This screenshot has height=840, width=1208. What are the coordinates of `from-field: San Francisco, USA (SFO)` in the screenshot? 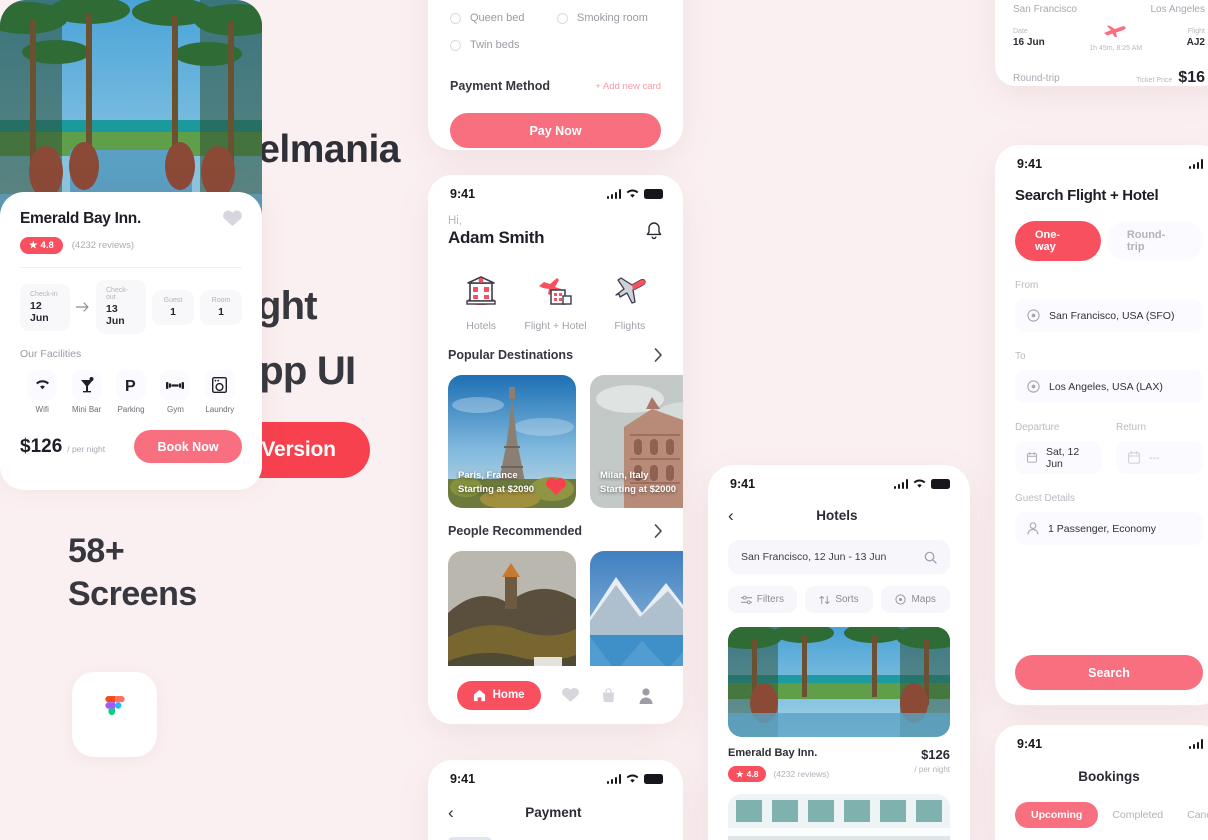 It's located at (1109, 315).